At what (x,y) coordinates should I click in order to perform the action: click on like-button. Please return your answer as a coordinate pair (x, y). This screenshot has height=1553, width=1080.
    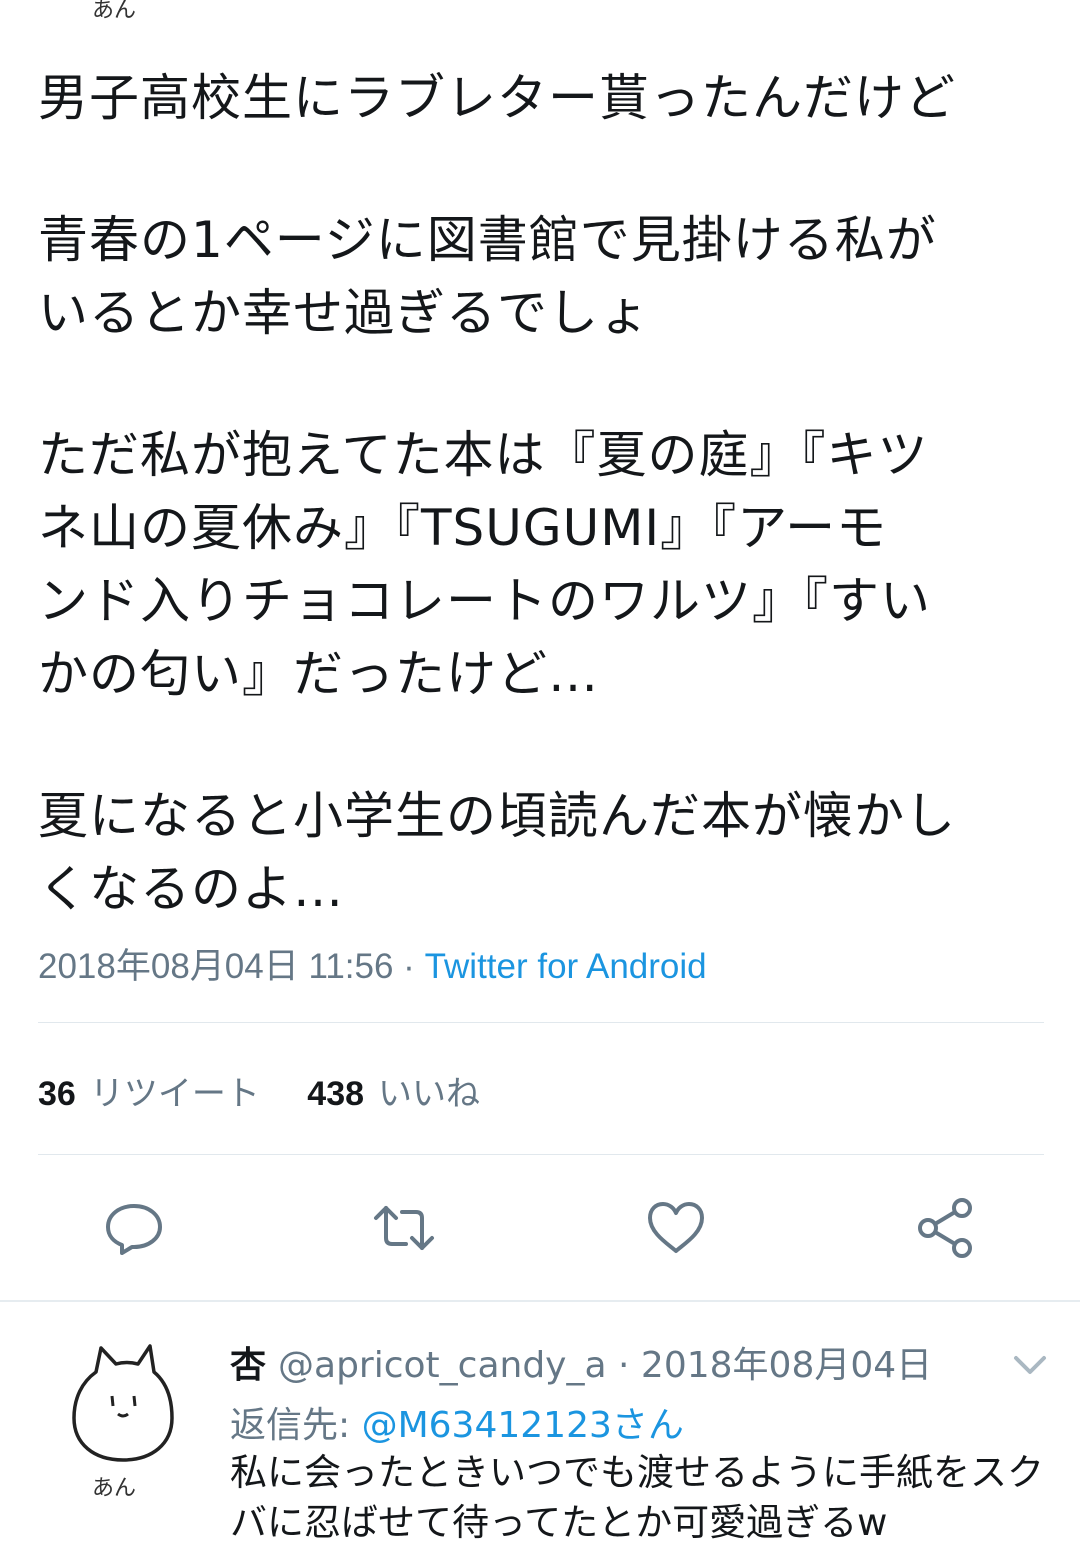
    Looking at the image, I should click on (676, 1228).